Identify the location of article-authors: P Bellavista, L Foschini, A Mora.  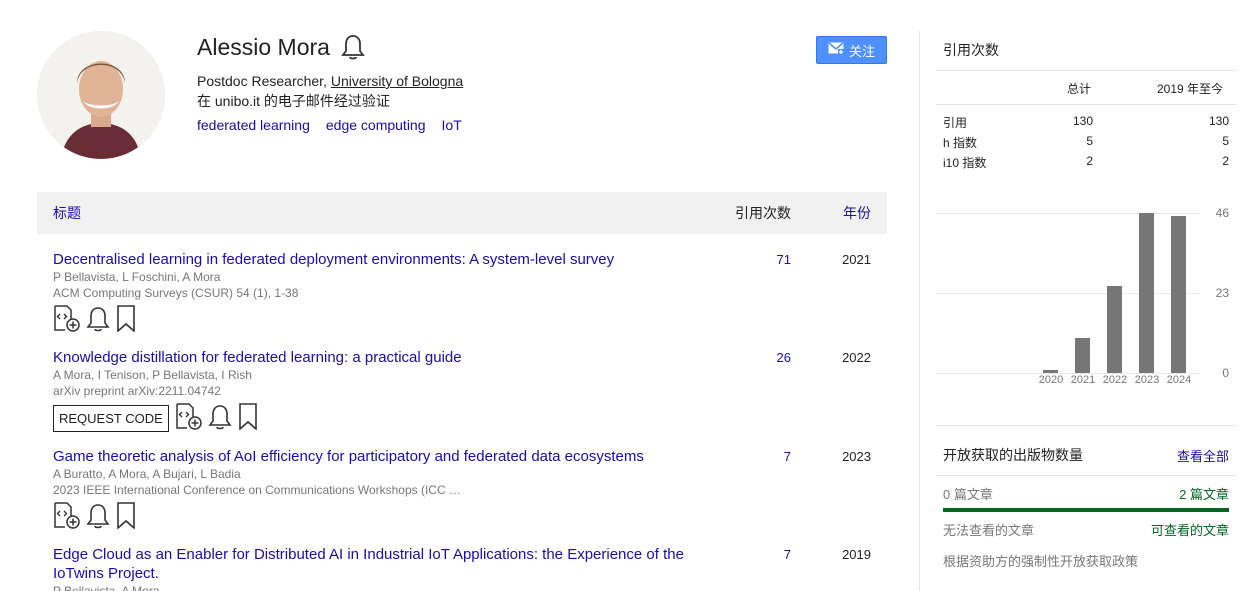
(137, 277).